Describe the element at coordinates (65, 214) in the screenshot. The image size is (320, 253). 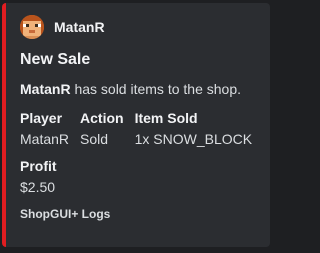
I see `embed-footer: ShopGUI+ Logs` at that location.